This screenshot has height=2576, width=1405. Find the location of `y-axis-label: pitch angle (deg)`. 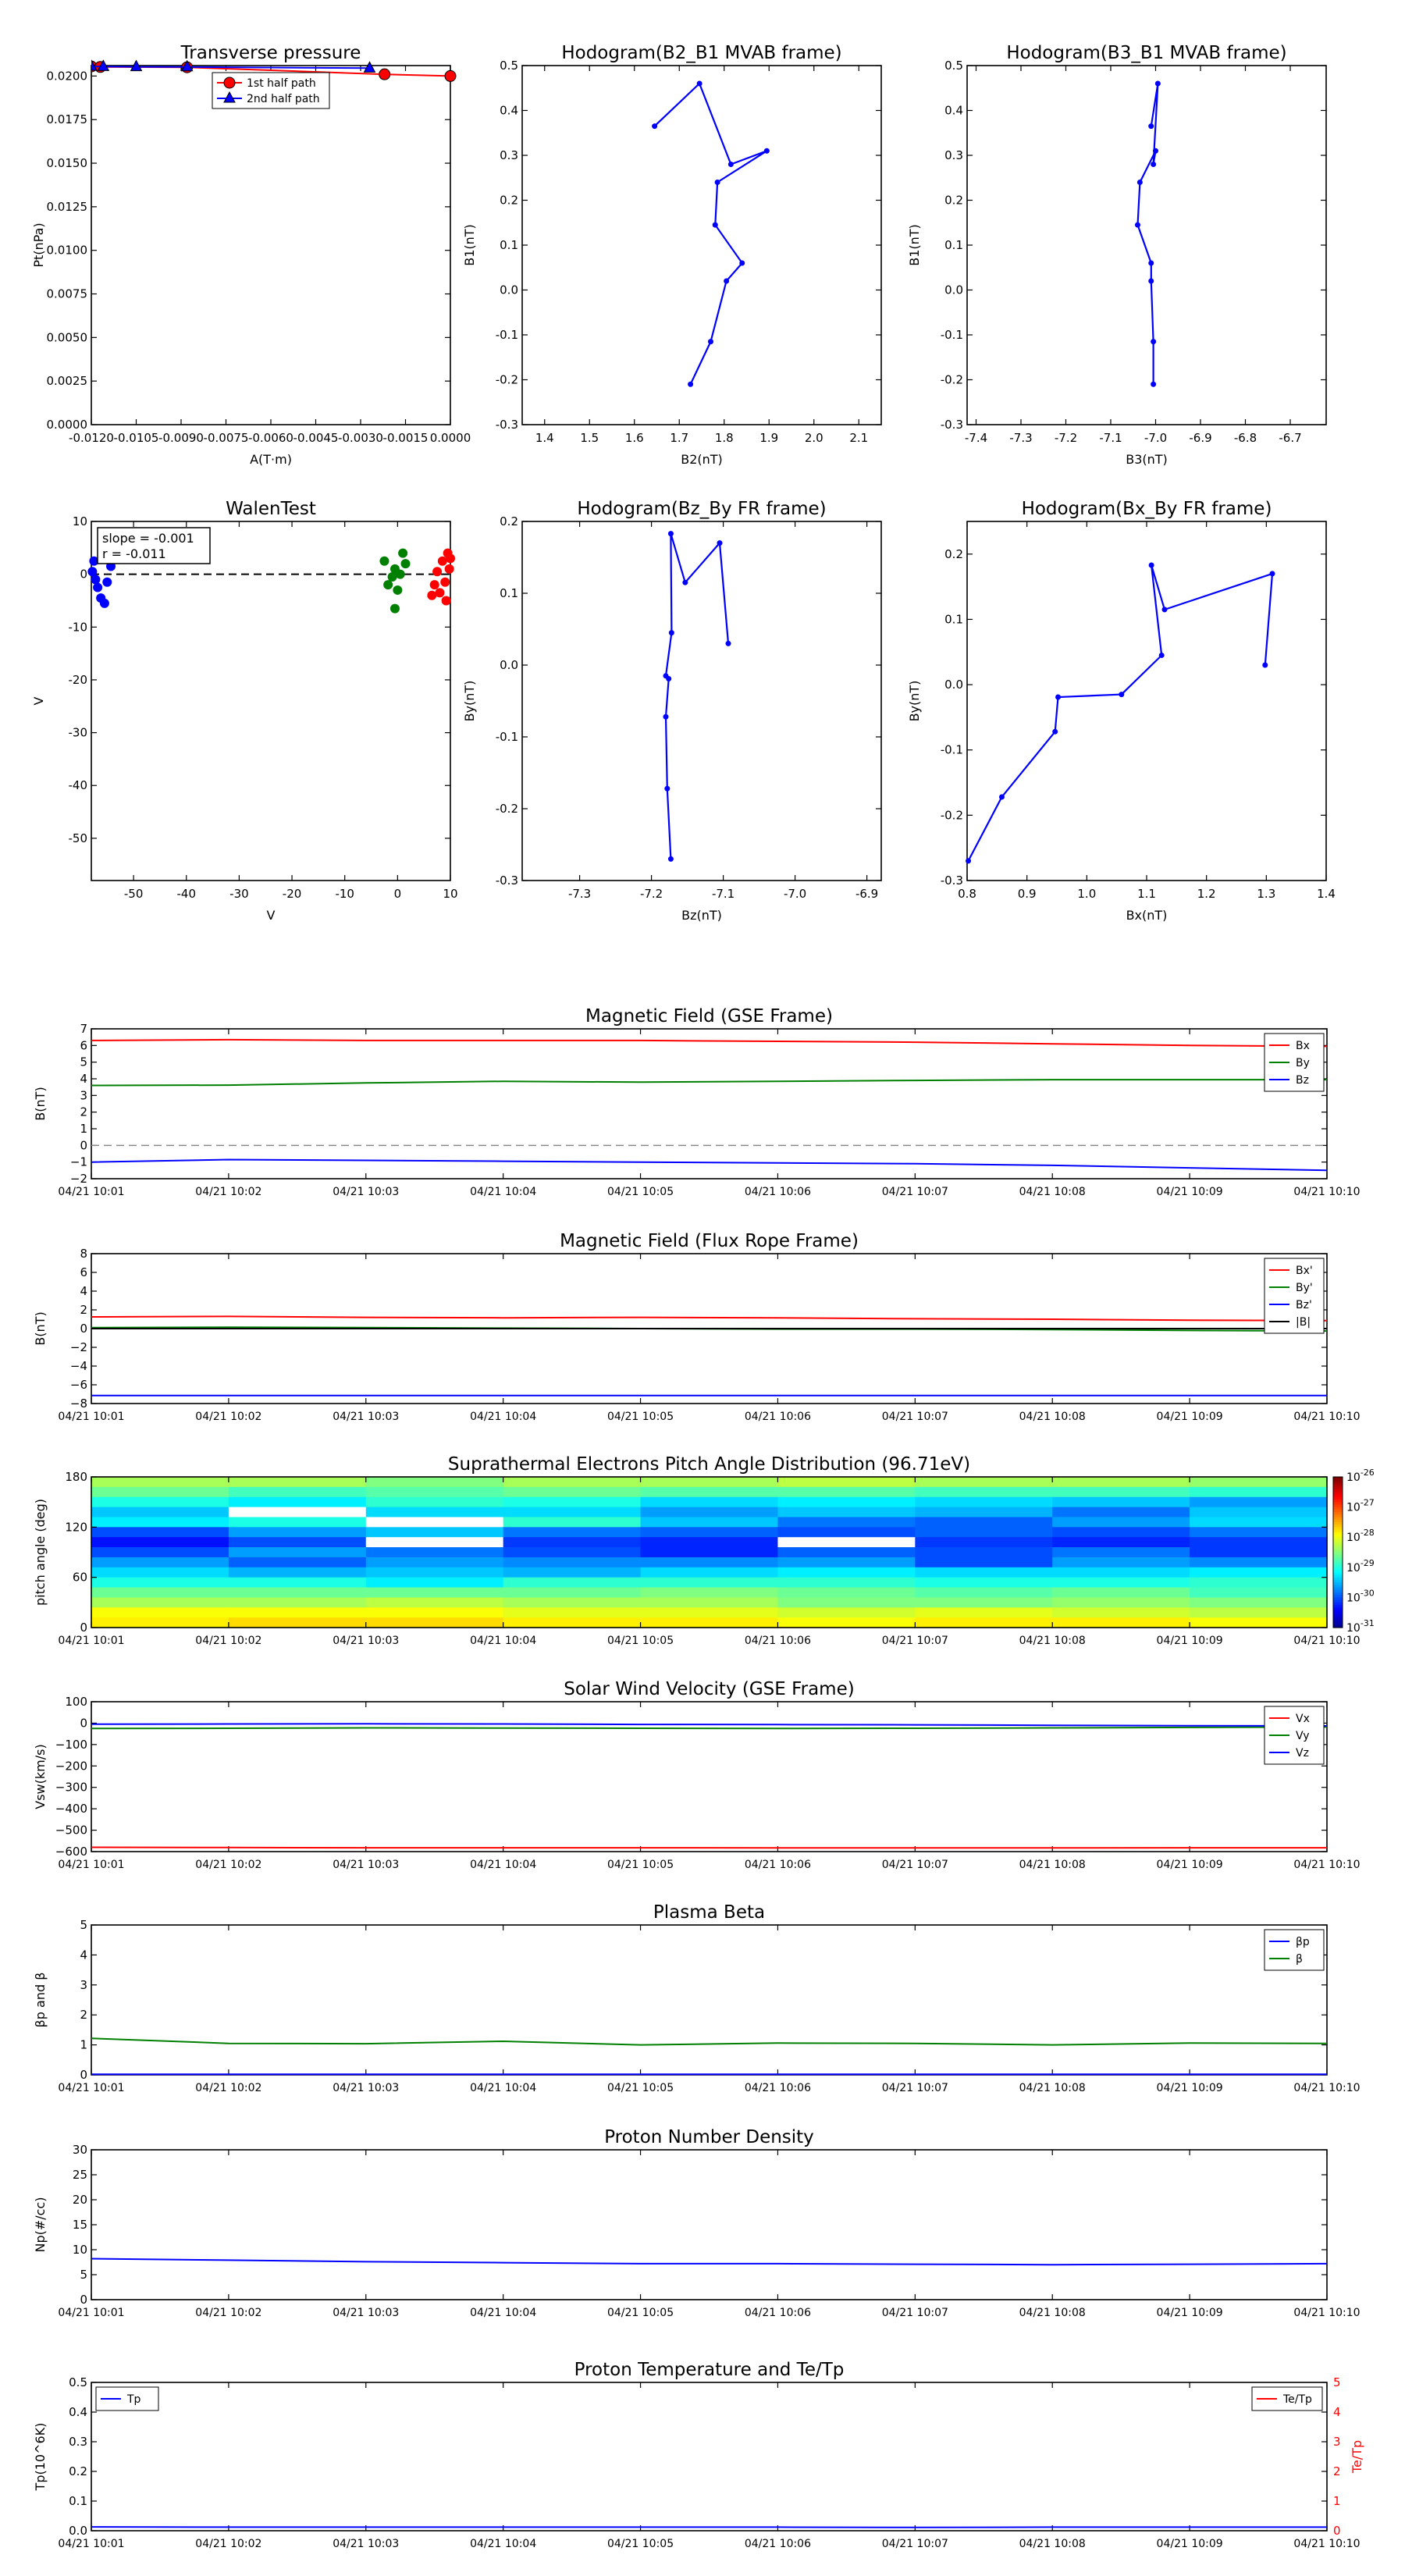

y-axis-label: pitch angle (deg) is located at coordinates (40, 1552).